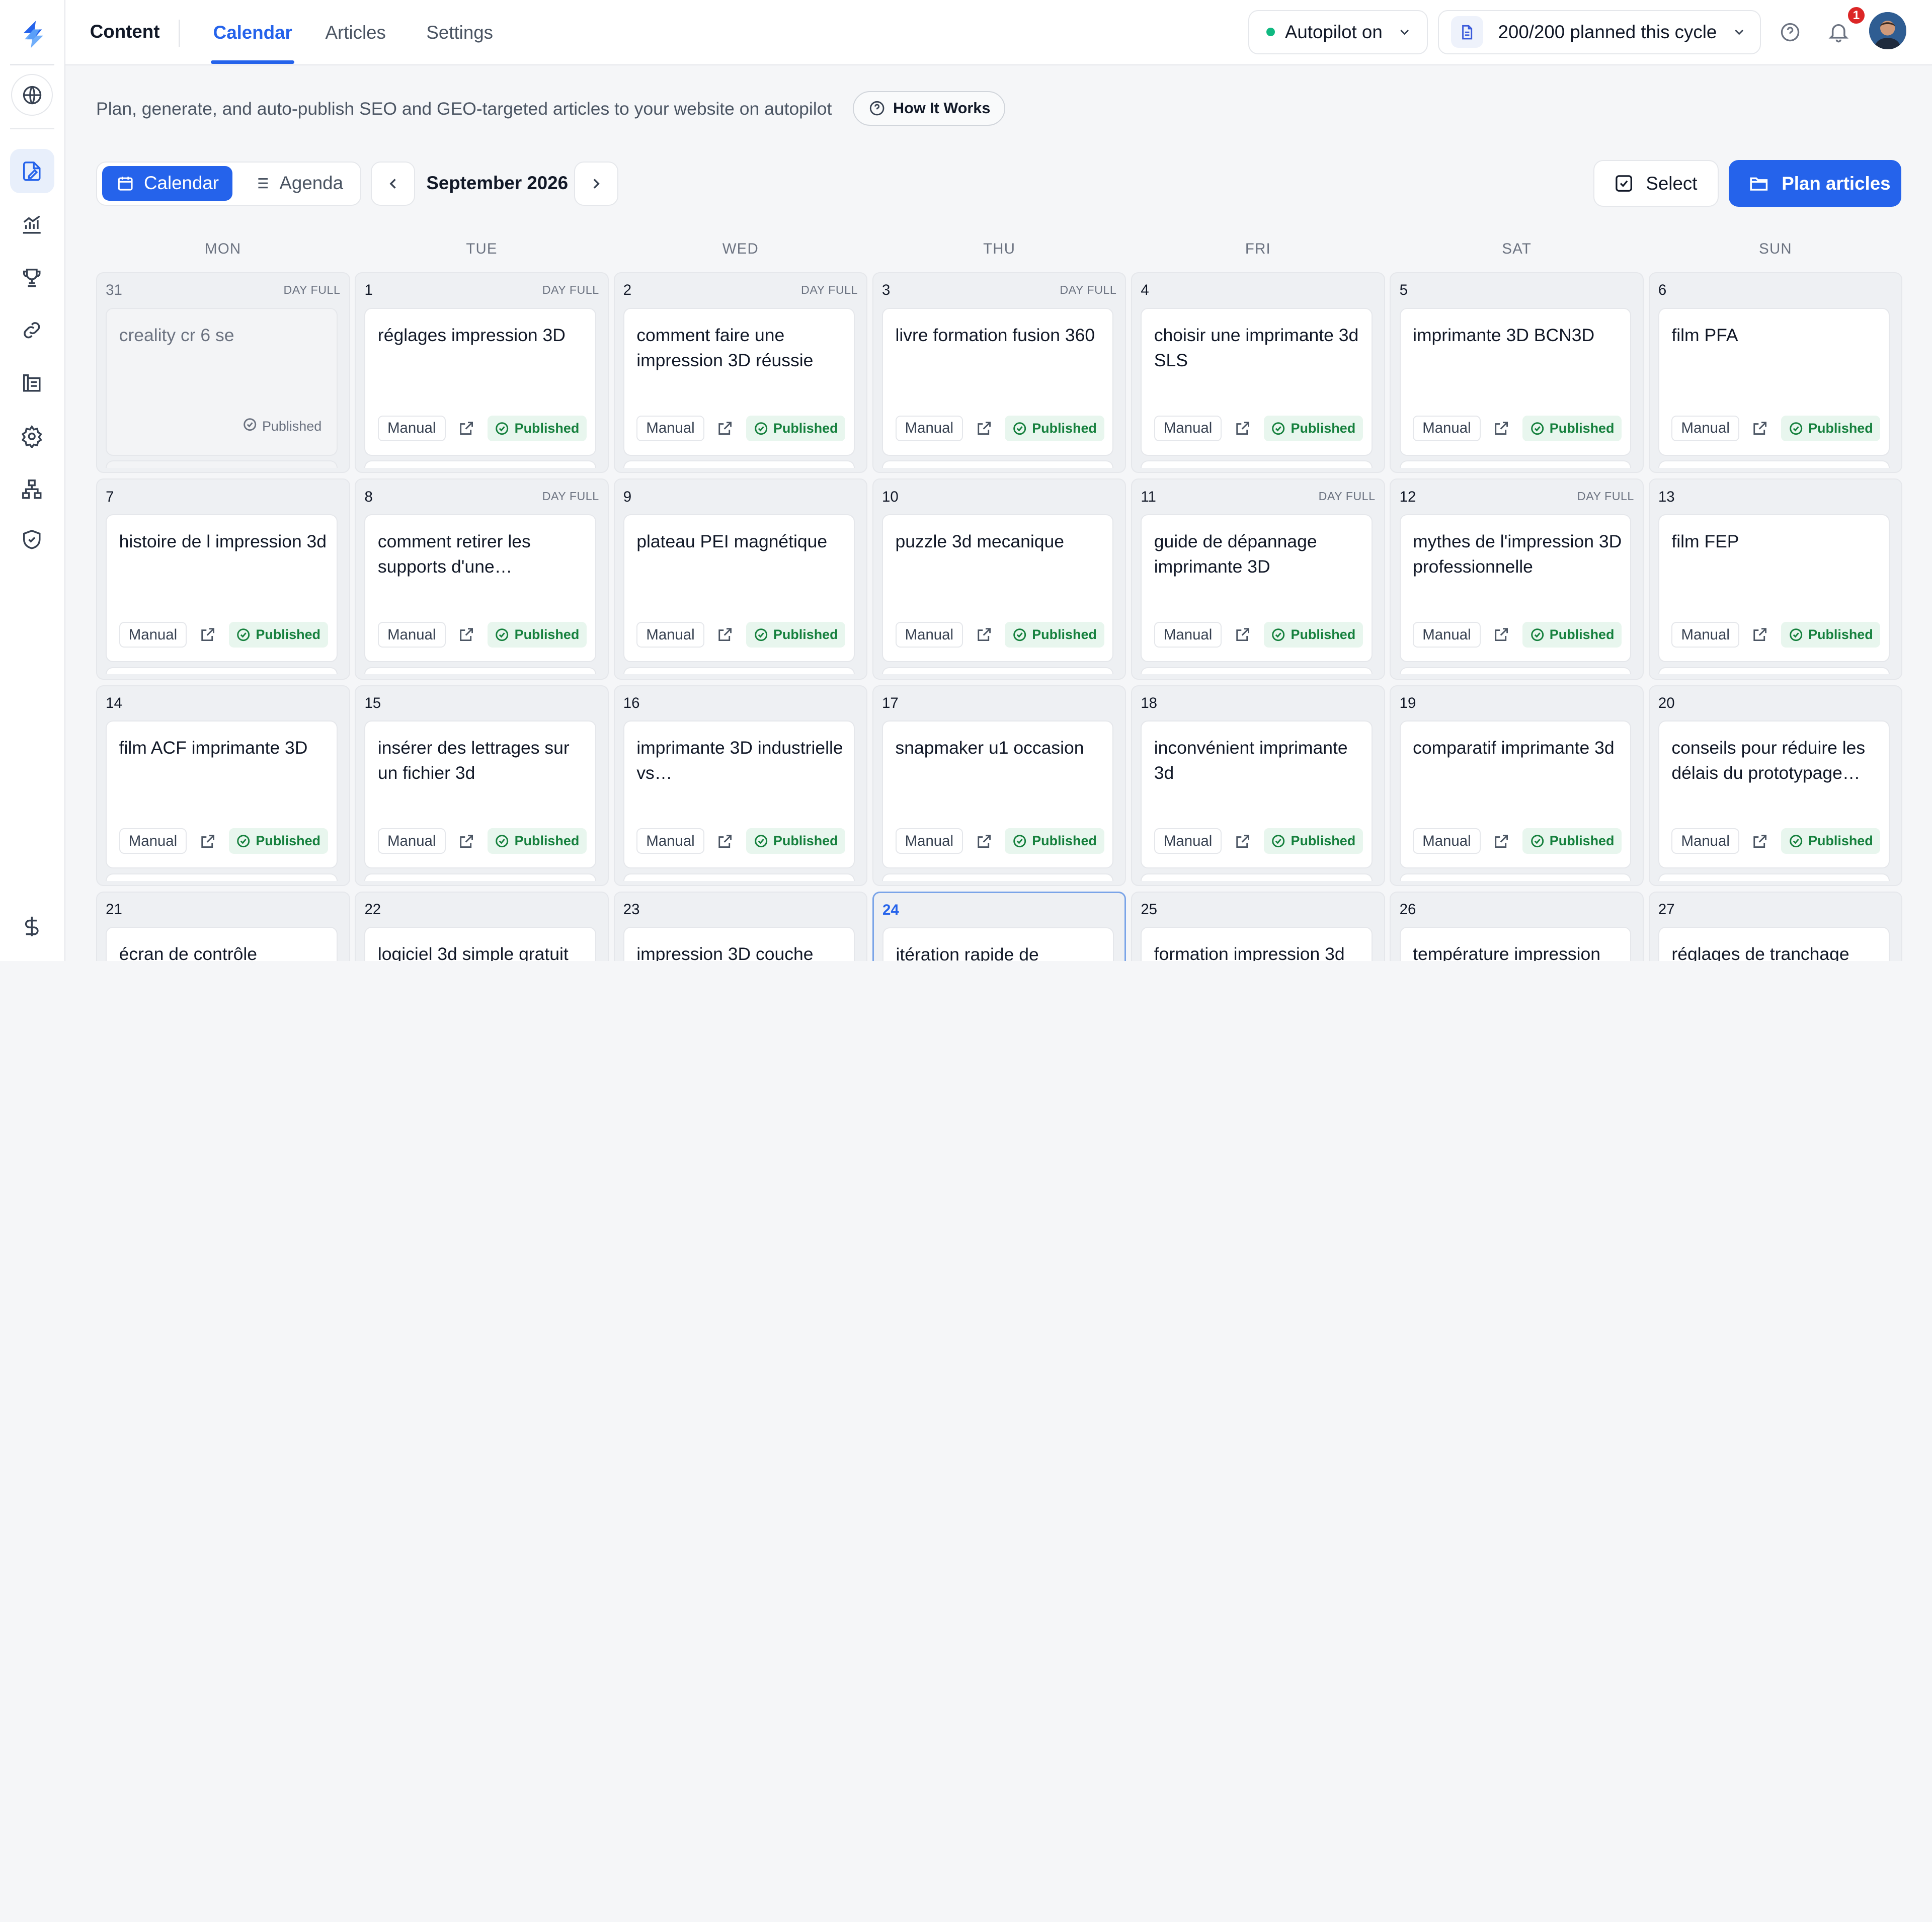 The height and width of the screenshot is (1922, 1932). I want to click on article-card: plateau PEI magnétique Manual Published, so click(739, 588).